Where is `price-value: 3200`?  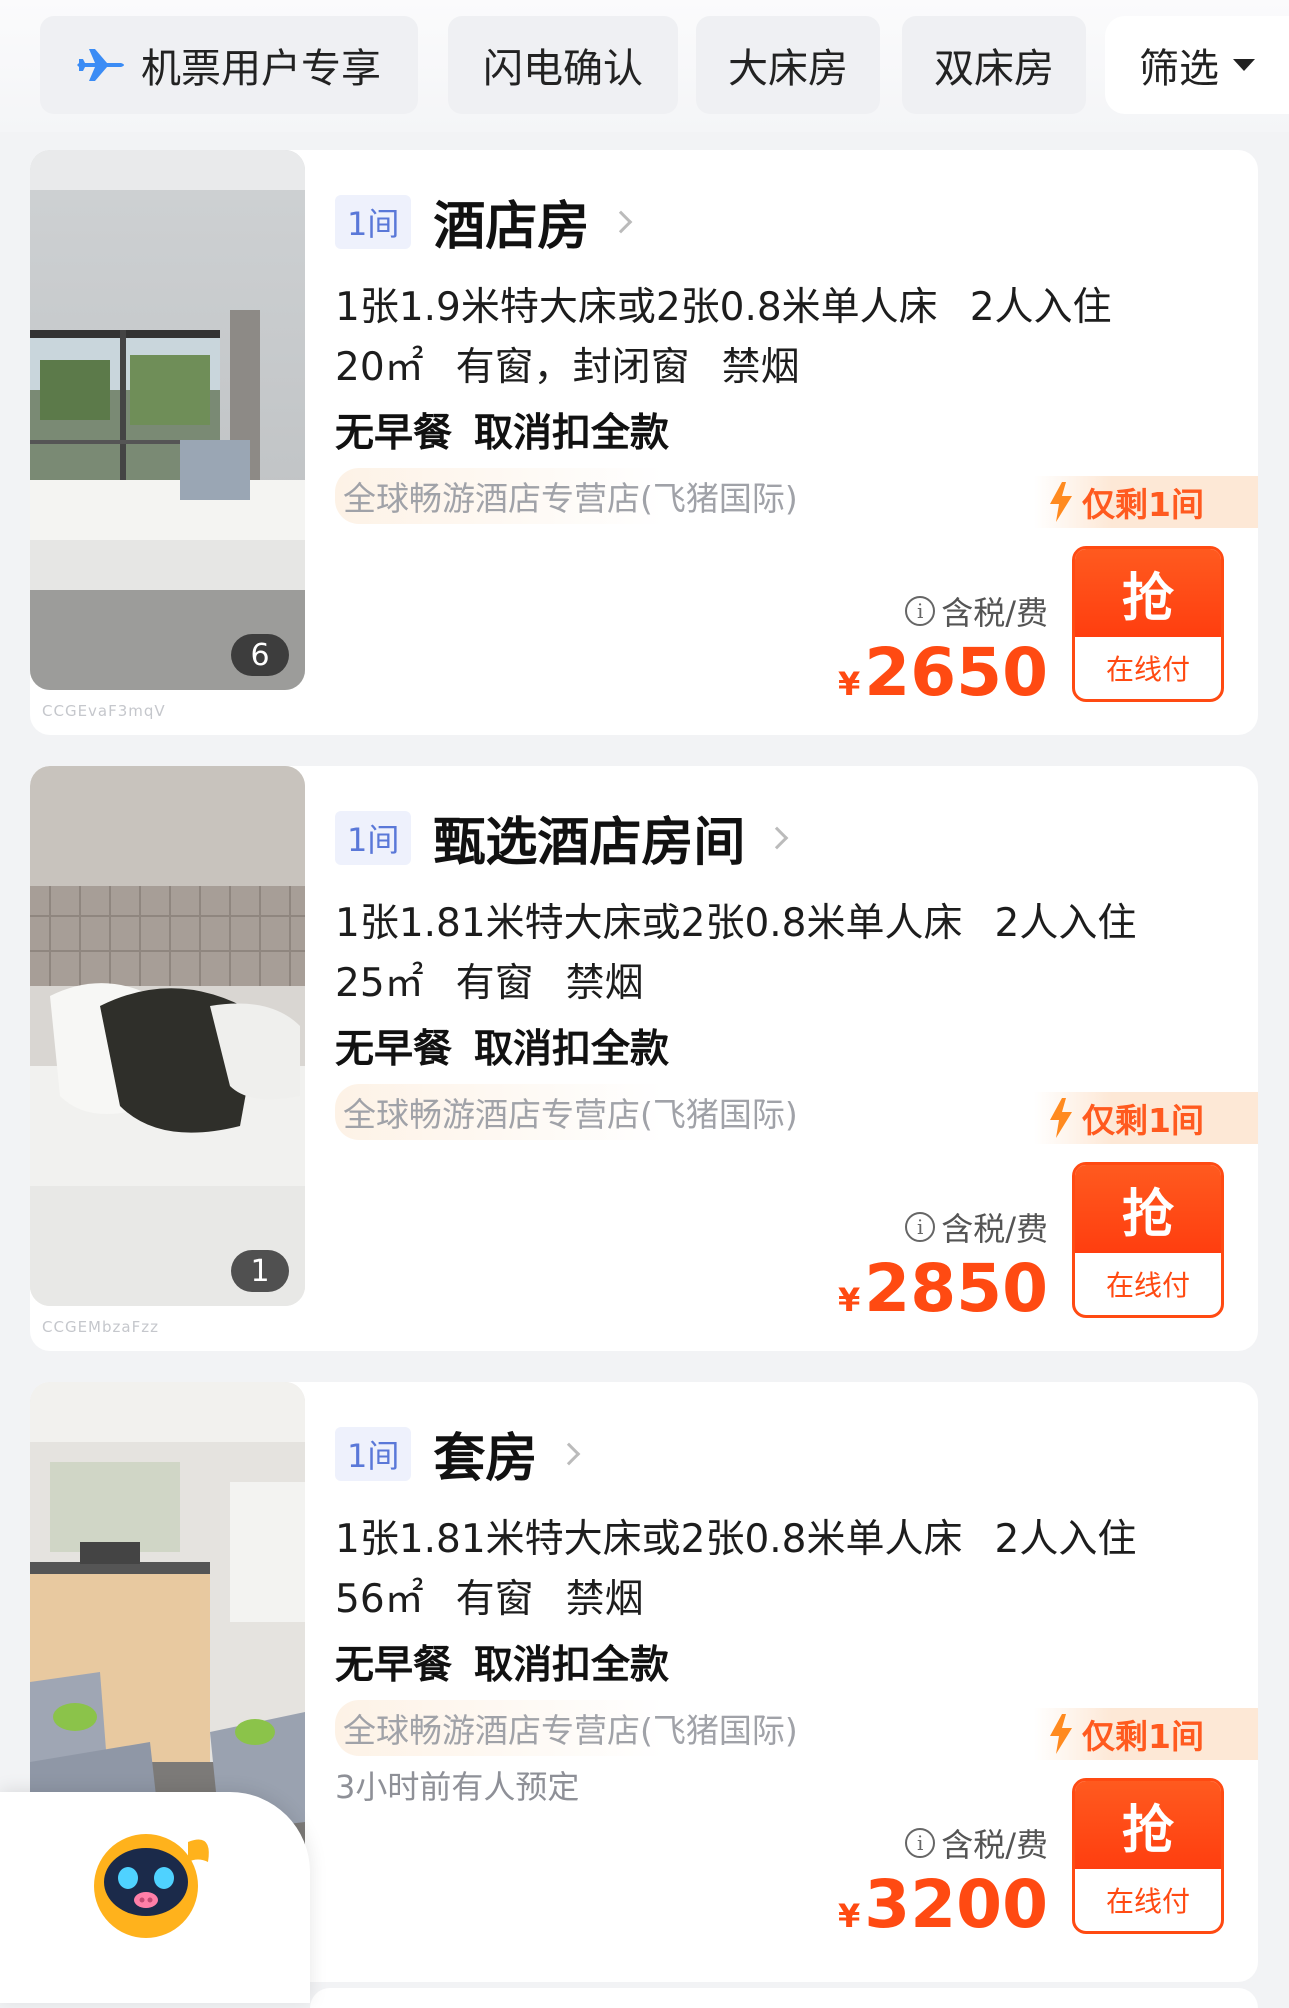
price-value: 3200 is located at coordinates (956, 1904).